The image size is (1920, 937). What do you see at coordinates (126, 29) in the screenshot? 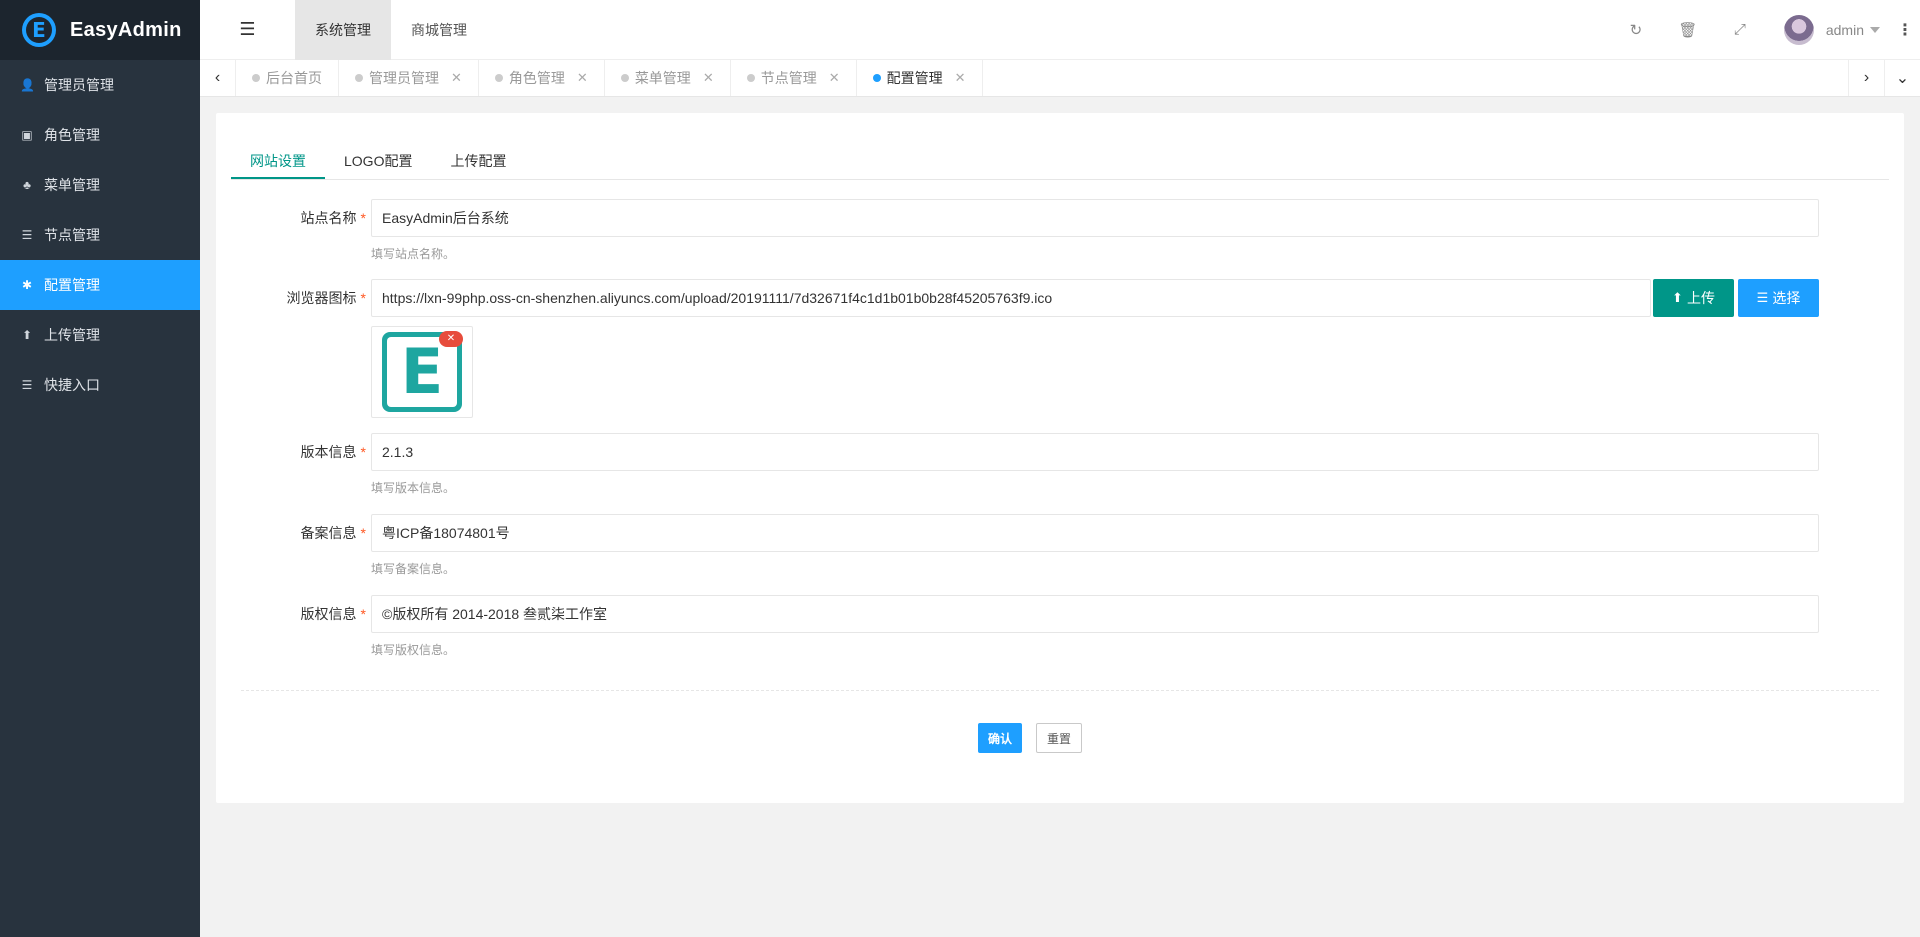
I see `app-name: EasyAdmin` at bounding box center [126, 29].